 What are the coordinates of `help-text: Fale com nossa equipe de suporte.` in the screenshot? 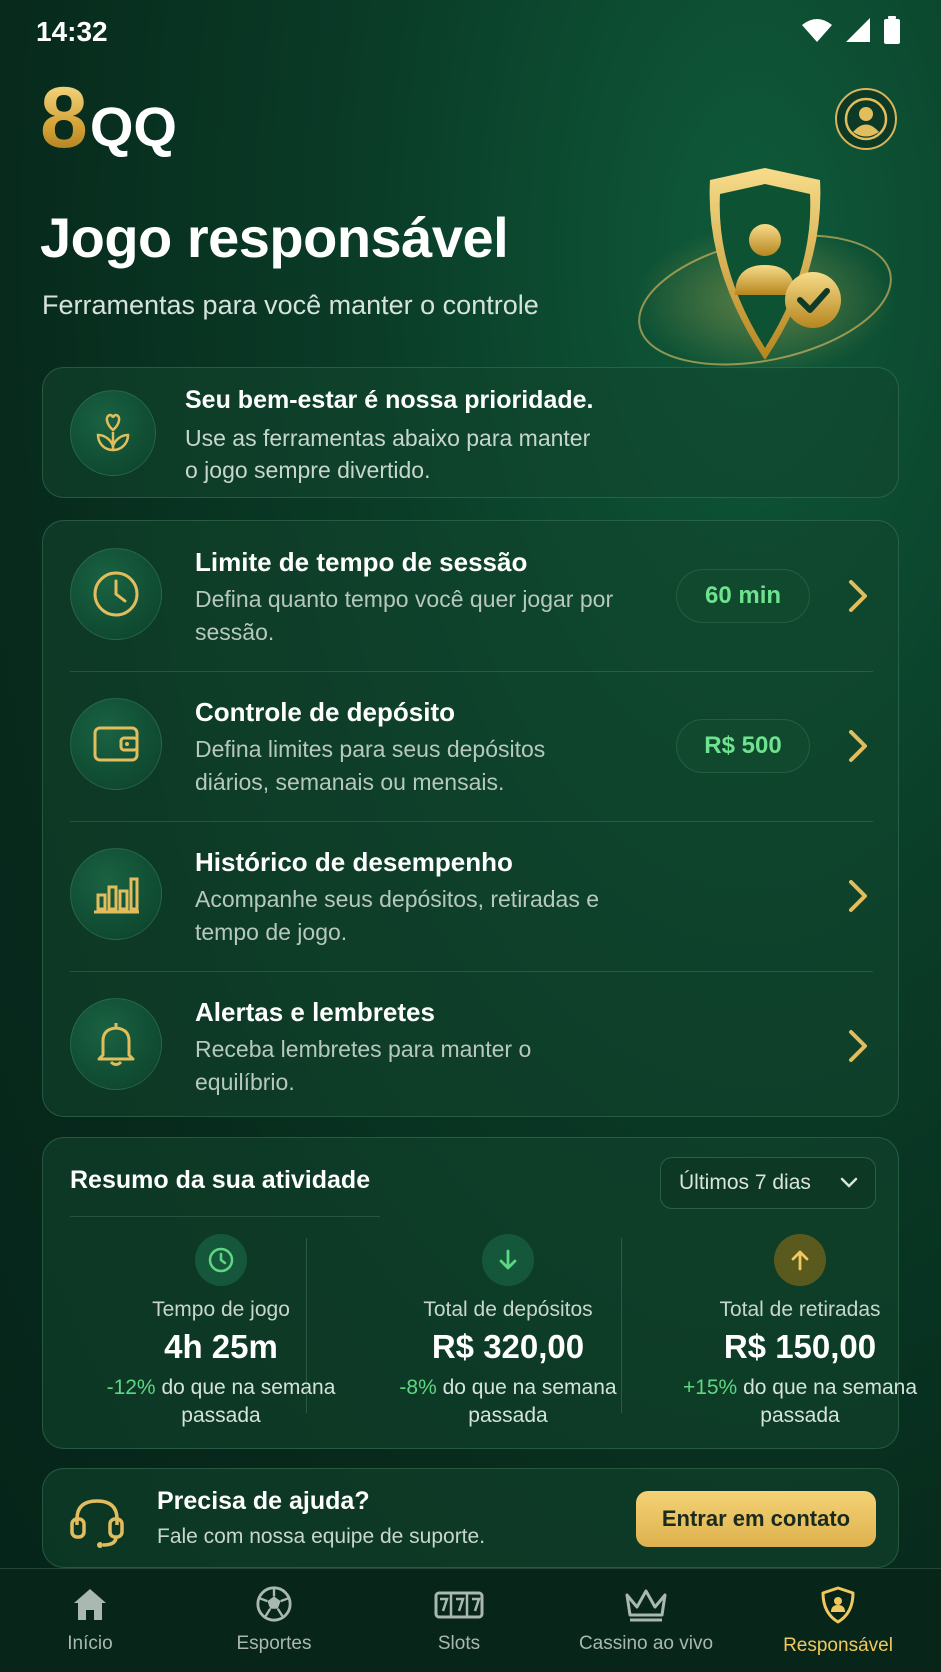 It's located at (321, 1536).